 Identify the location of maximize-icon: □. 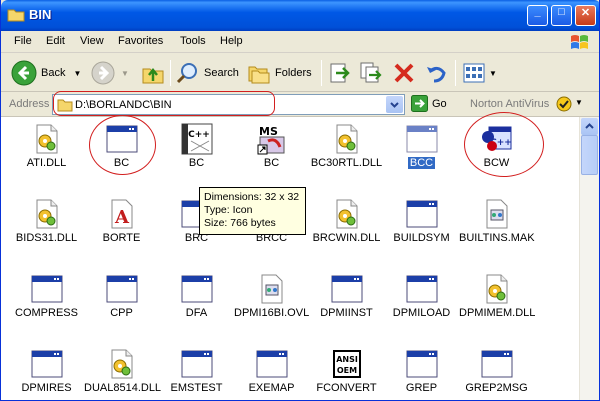
(561, 12).